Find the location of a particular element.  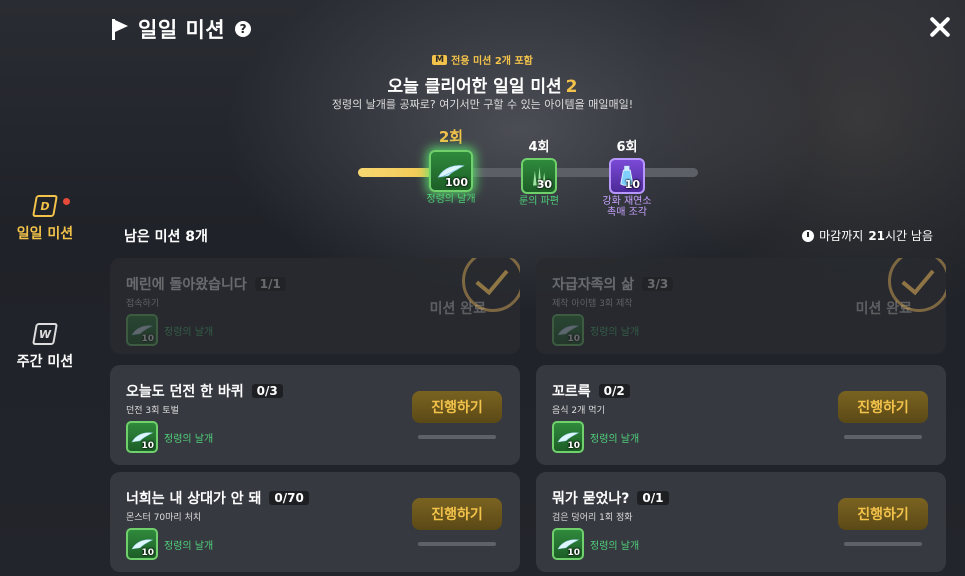

mission-title: 자급자족의 삶 is located at coordinates (593, 285).